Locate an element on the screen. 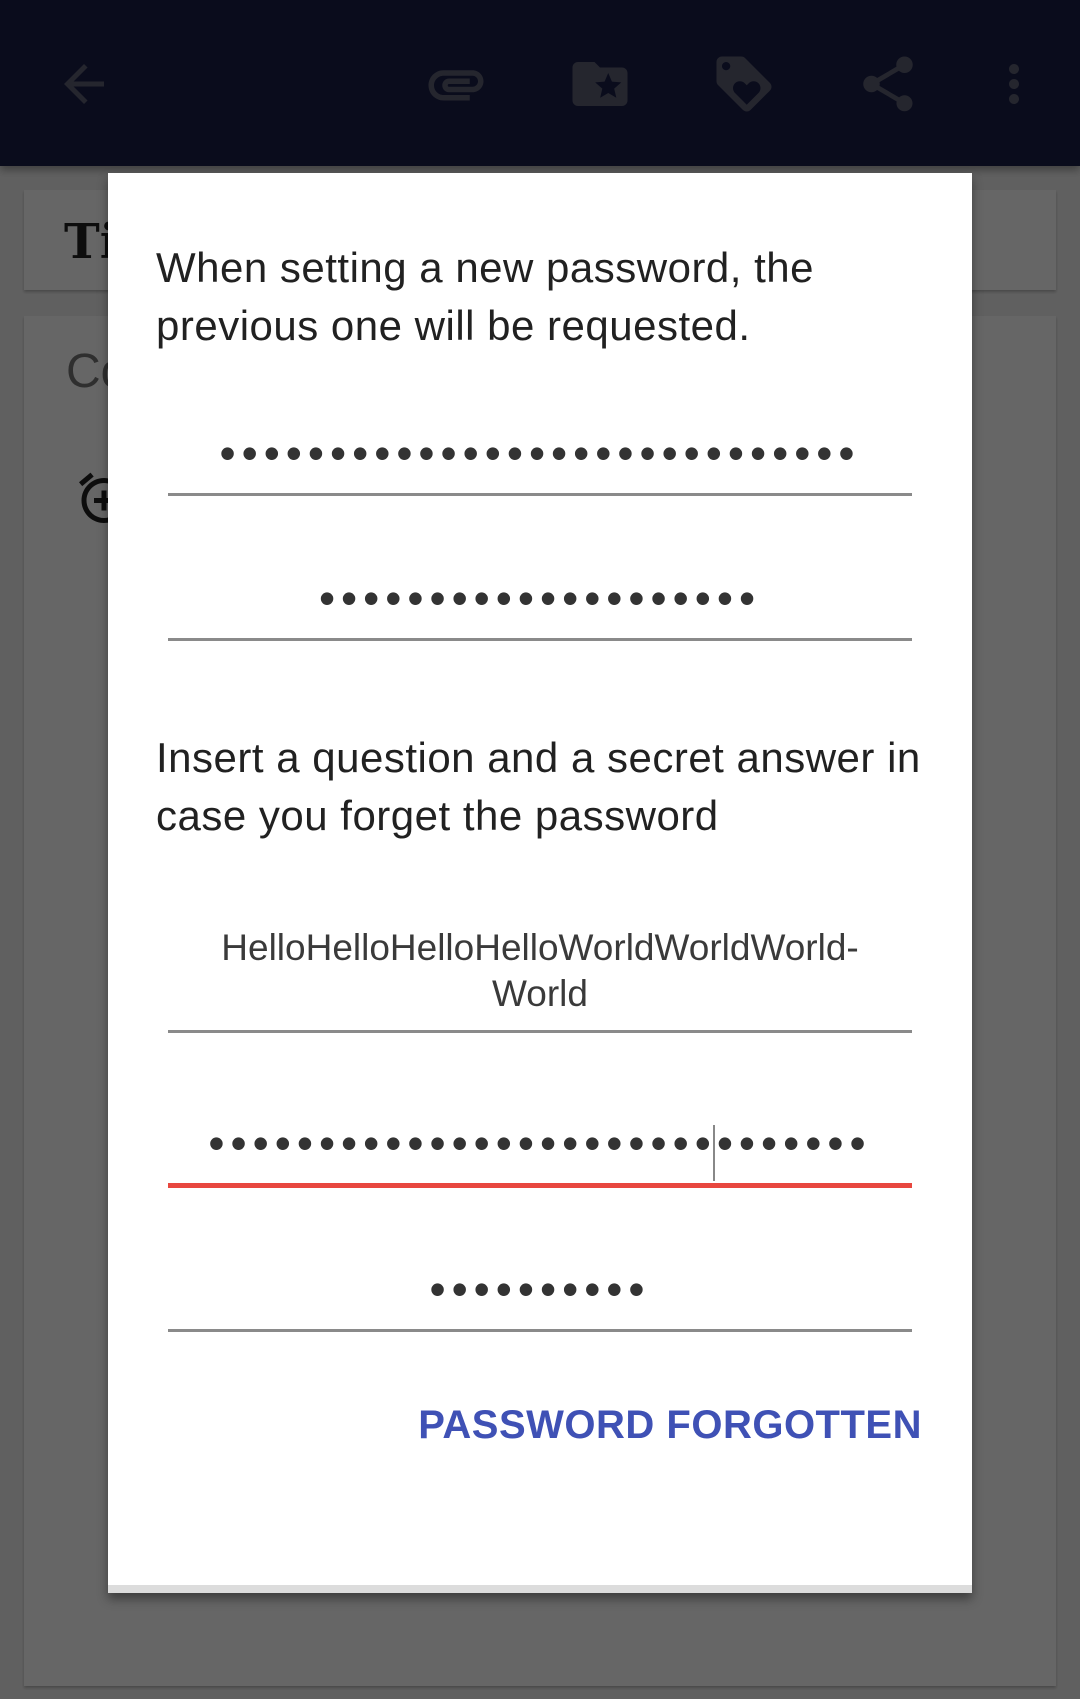 The width and height of the screenshot is (1080, 1699). new-password-value: •••••••••••••••••••• is located at coordinates (540, 598).